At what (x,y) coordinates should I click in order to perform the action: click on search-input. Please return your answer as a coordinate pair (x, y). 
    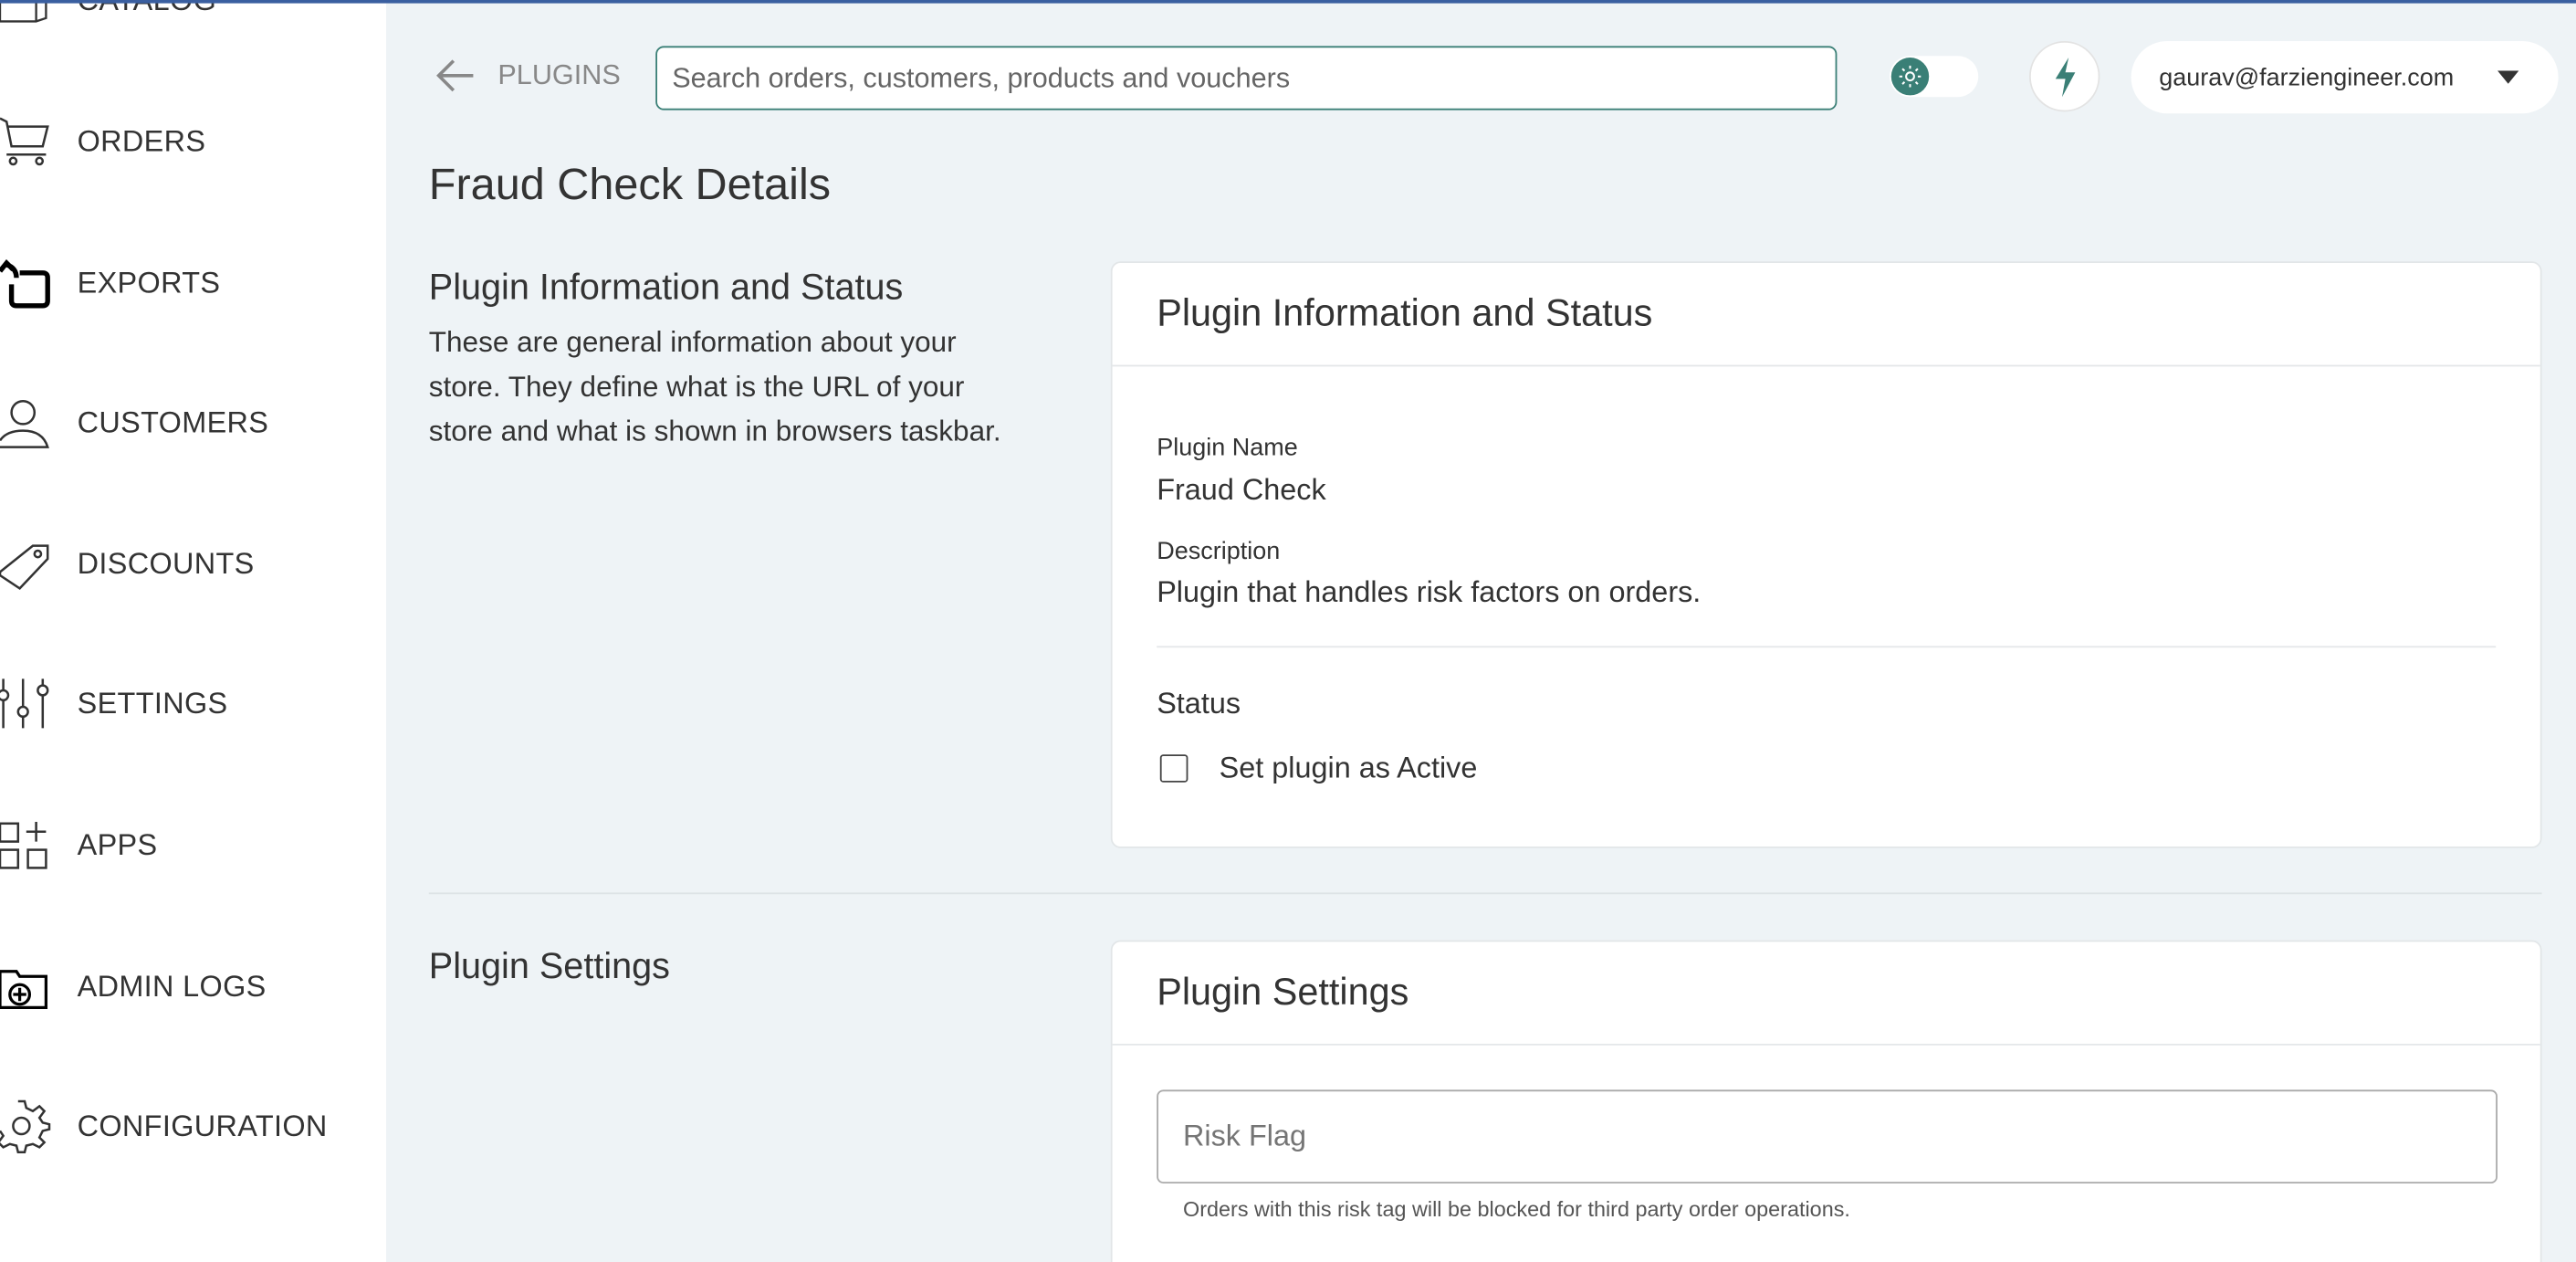
    Looking at the image, I should click on (1246, 78).